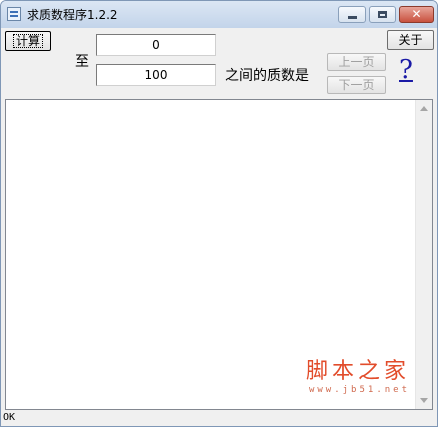  I want to click on watermark-url: www.jb51.net, so click(359, 390).